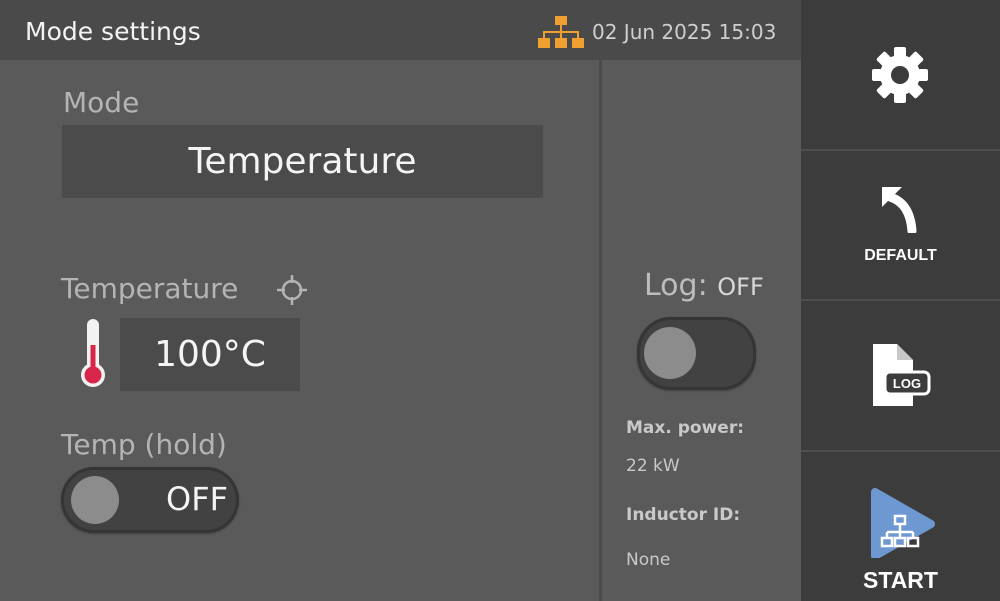 Image resolution: width=1000 pixels, height=601 pixels. Describe the element at coordinates (400, 30) in the screenshot. I see `header-bar: Mode settings 02 Jun 2025 15:03` at that location.